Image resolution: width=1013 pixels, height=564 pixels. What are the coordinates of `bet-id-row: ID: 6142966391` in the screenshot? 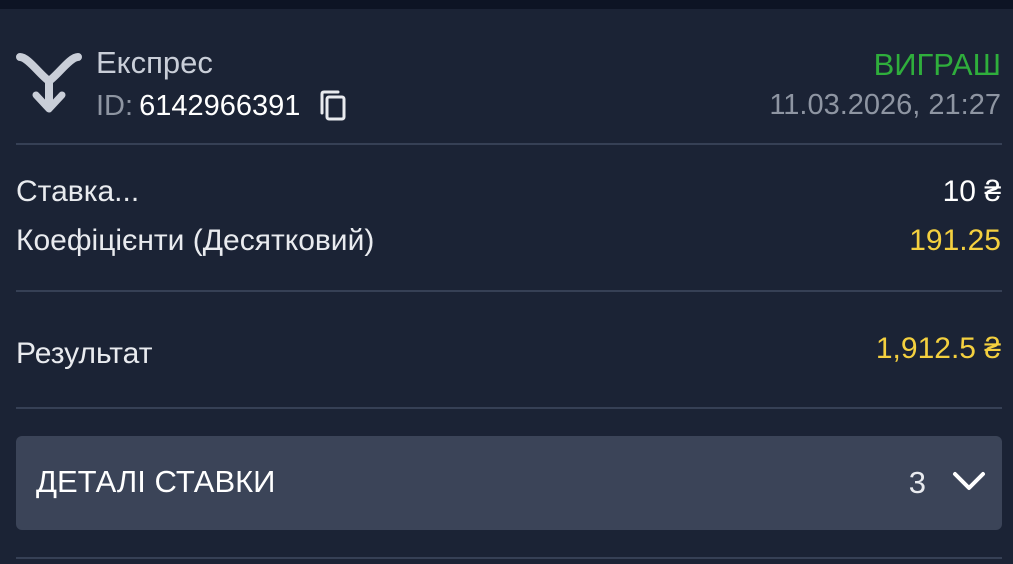 It's located at (222, 106).